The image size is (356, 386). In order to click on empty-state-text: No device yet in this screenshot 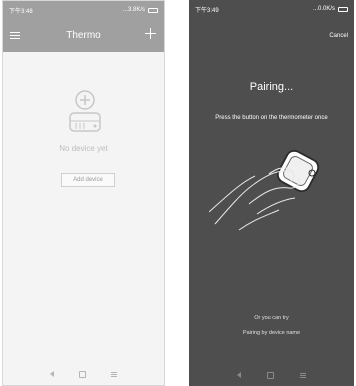, I will do `click(83, 148)`.